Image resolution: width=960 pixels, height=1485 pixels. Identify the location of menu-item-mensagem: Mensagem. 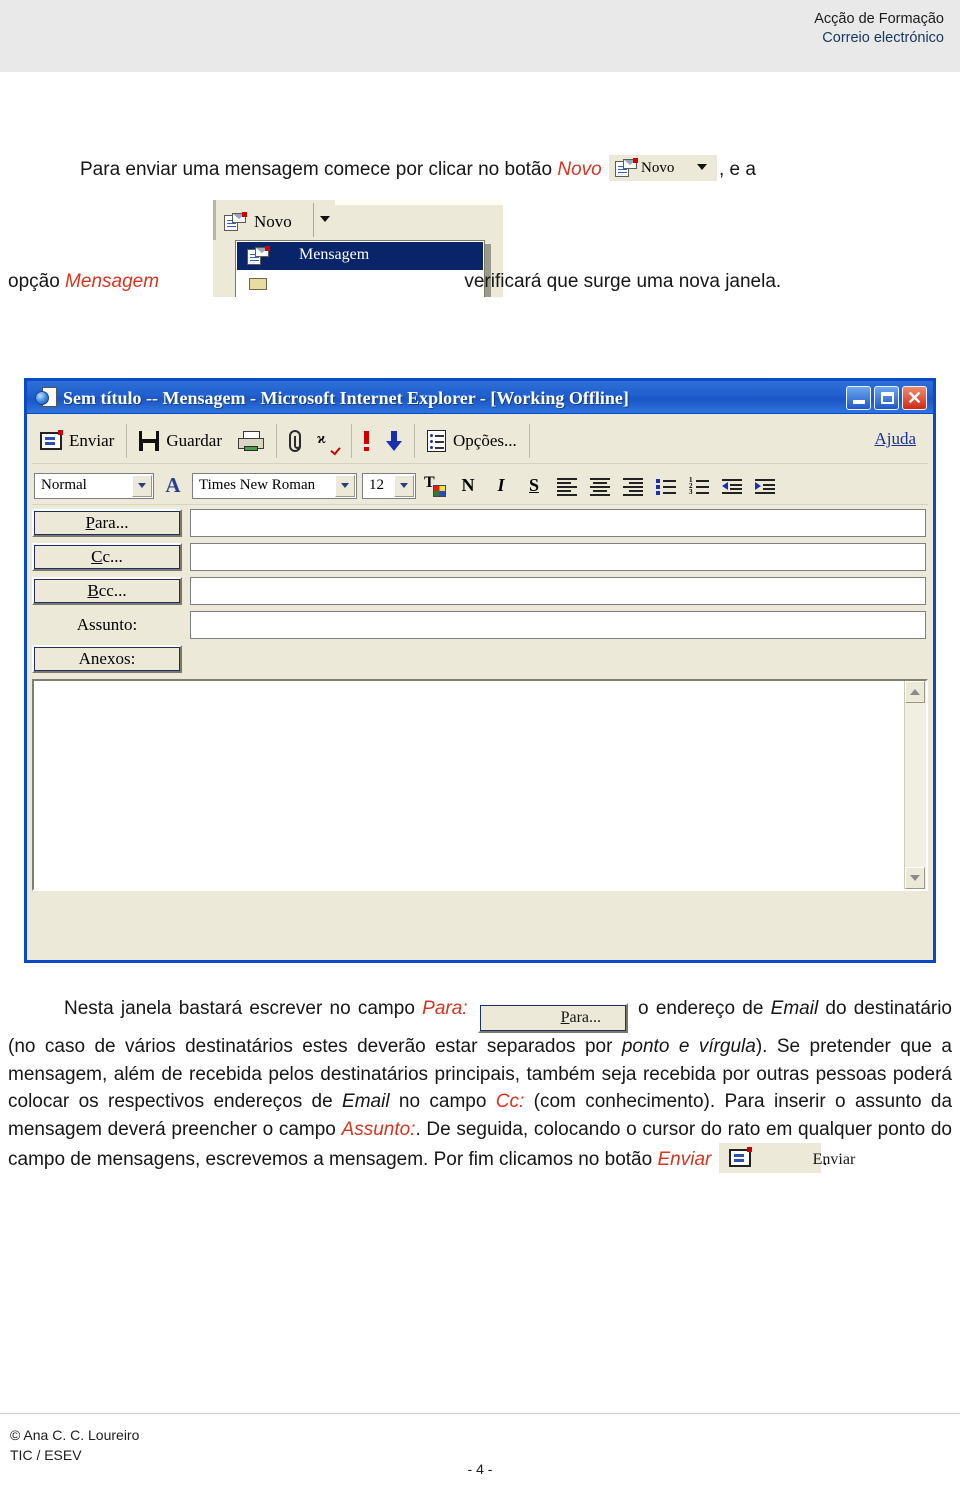
(360, 256).